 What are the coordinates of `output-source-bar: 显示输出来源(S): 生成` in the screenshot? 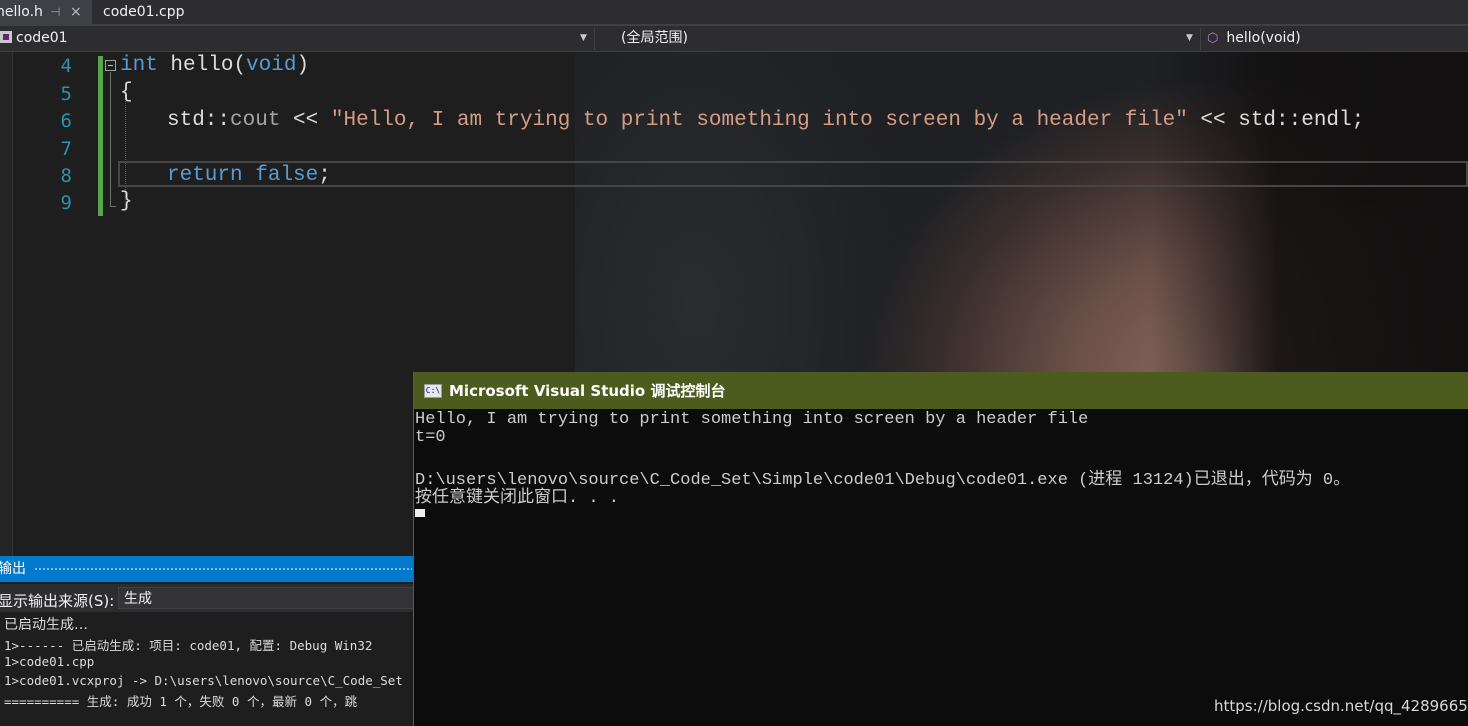 It's located at (207, 598).